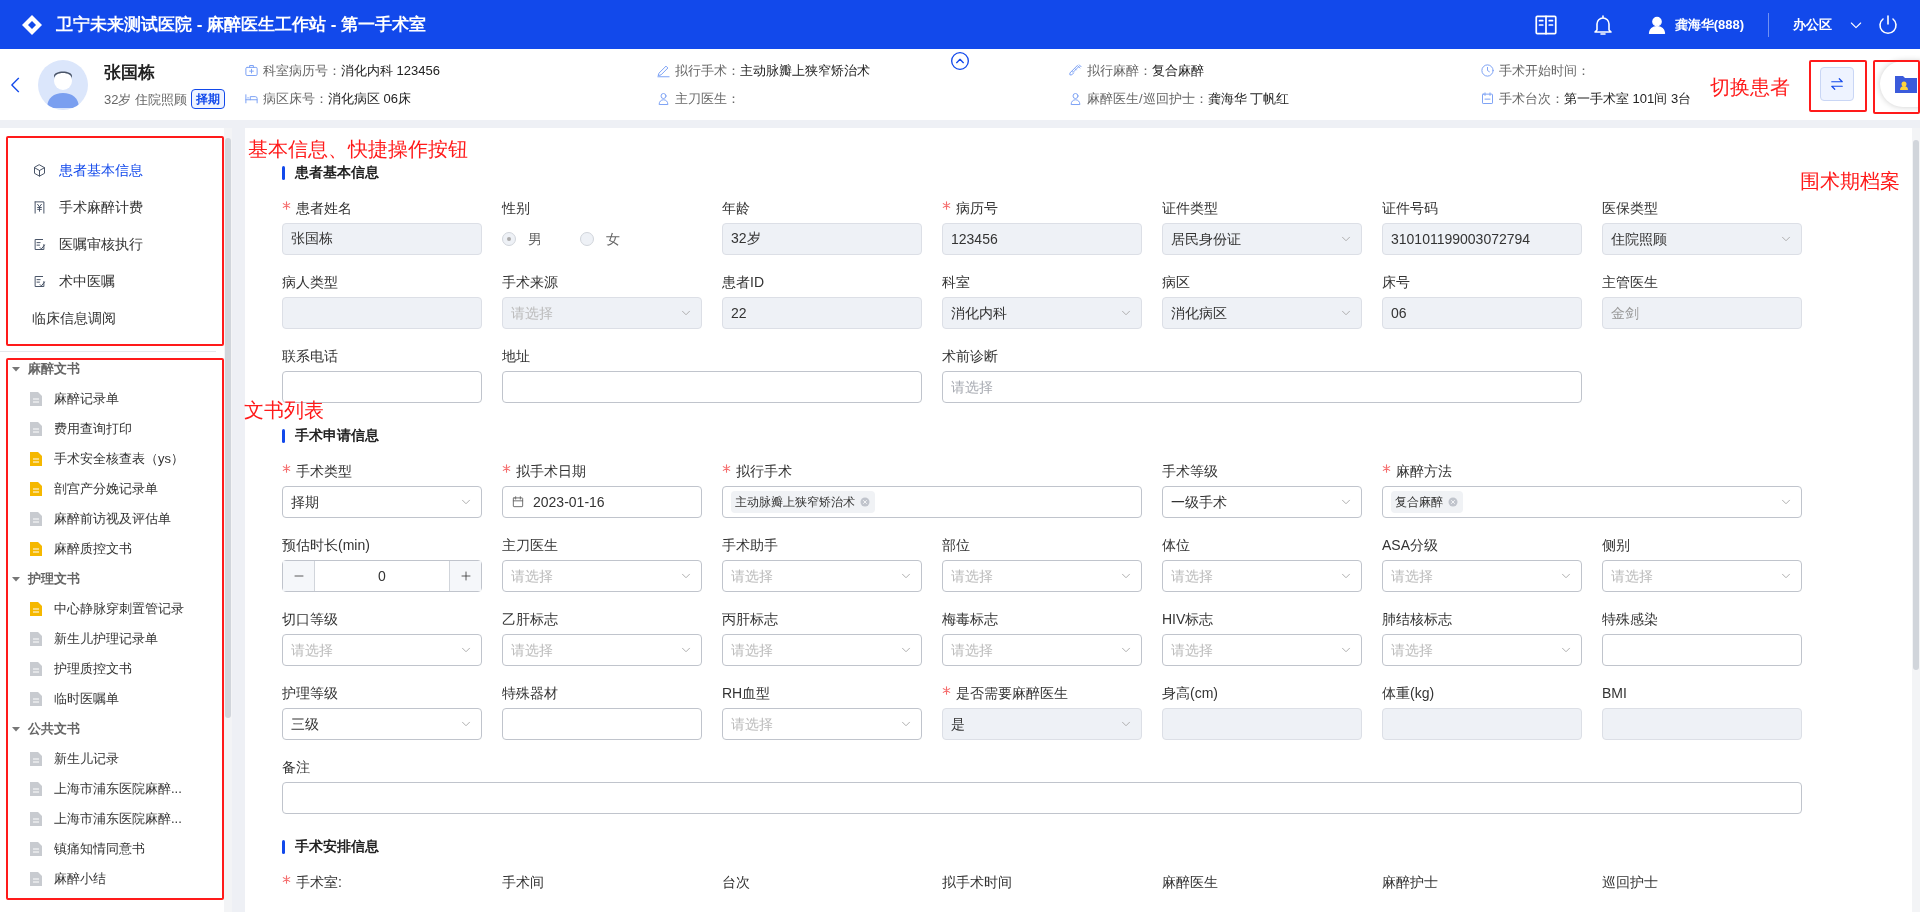 The width and height of the screenshot is (1920, 912). What do you see at coordinates (1417, 619) in the screenshot?
I see `field-label: 肺结核标志` at bounding box center [1417, 619].